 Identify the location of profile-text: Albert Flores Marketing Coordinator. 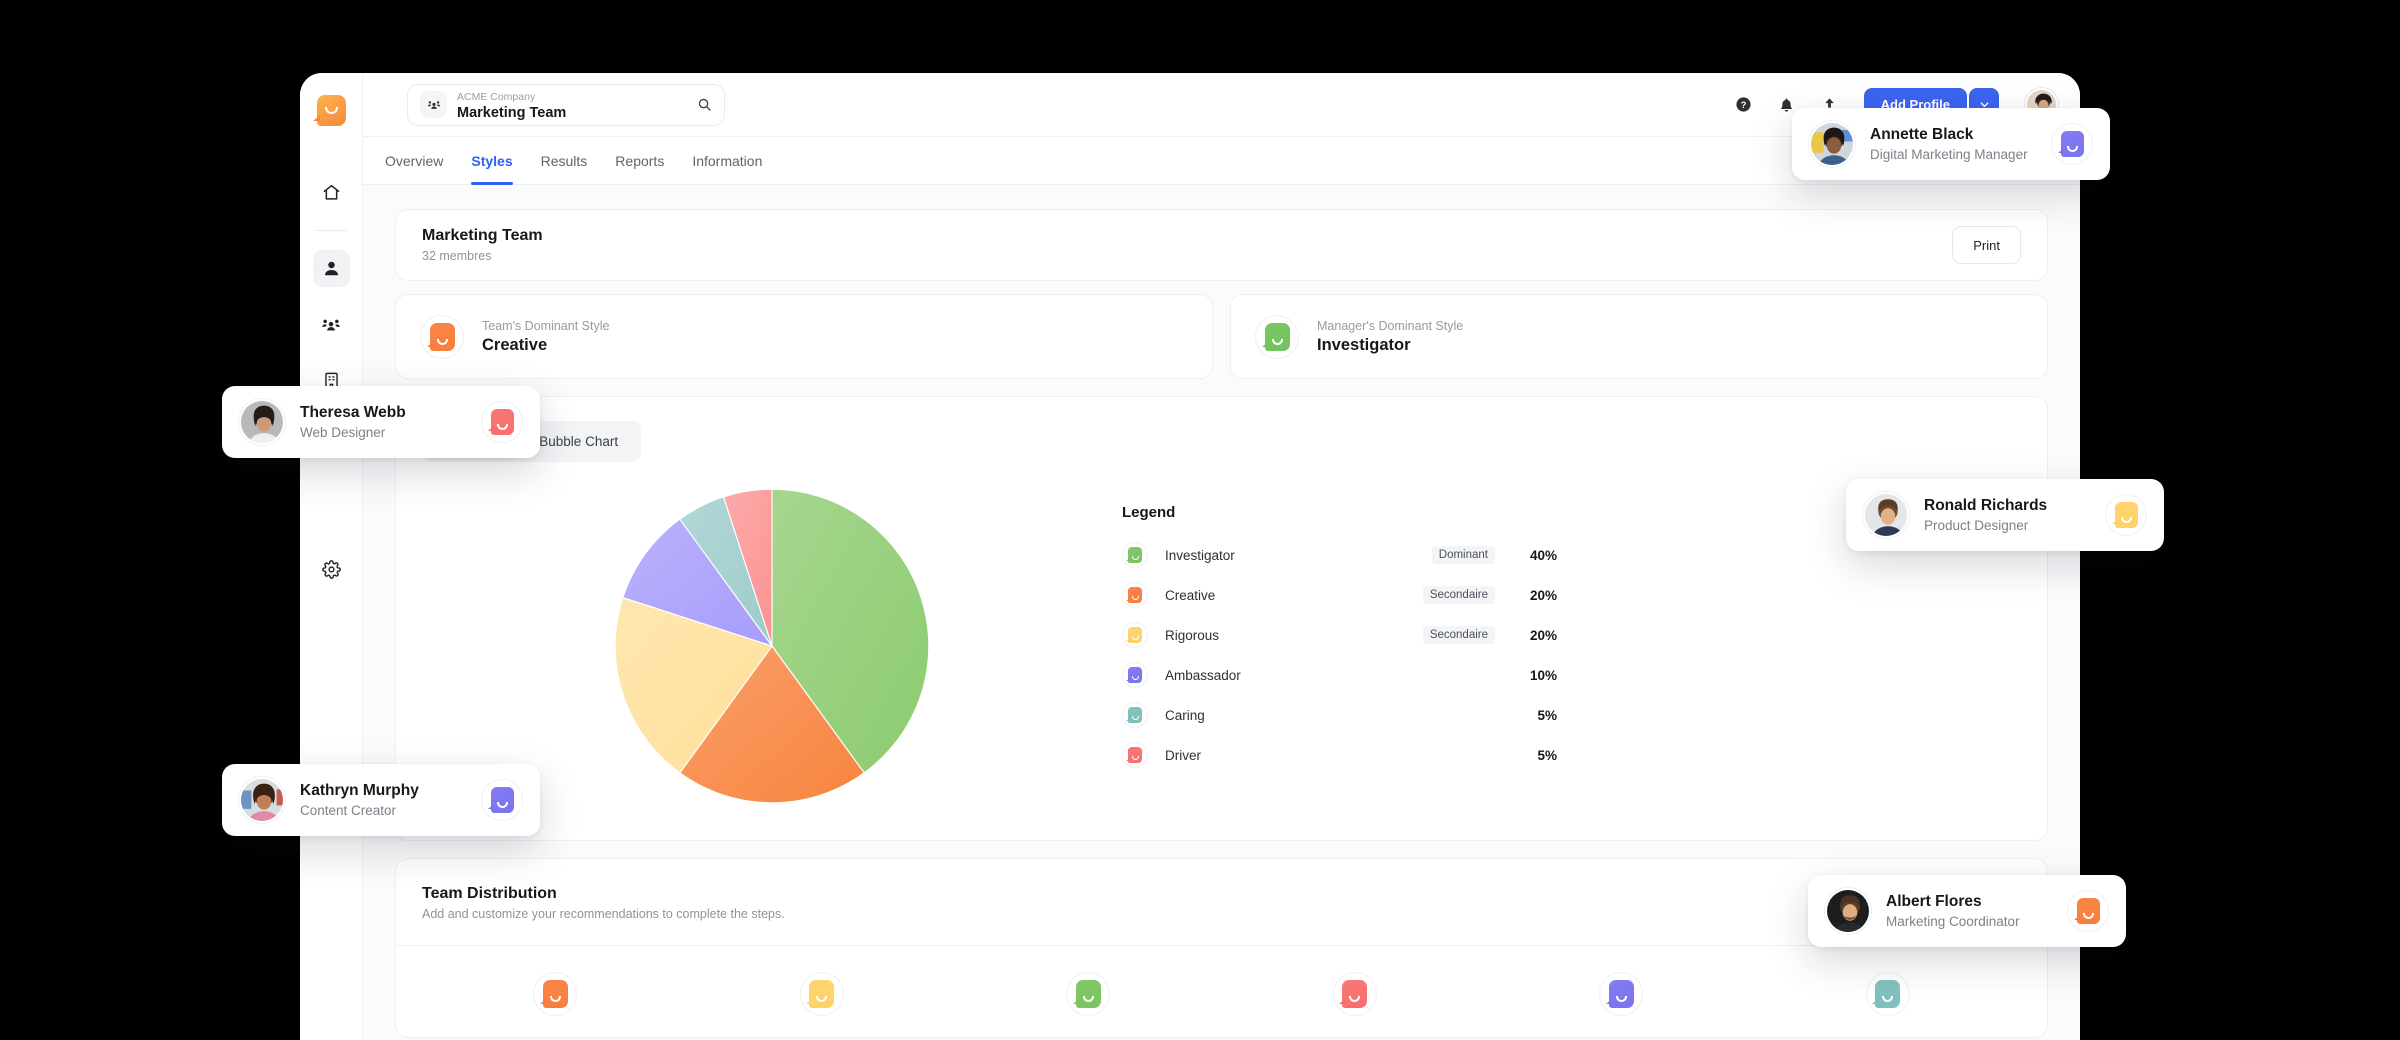
(1969, 911).